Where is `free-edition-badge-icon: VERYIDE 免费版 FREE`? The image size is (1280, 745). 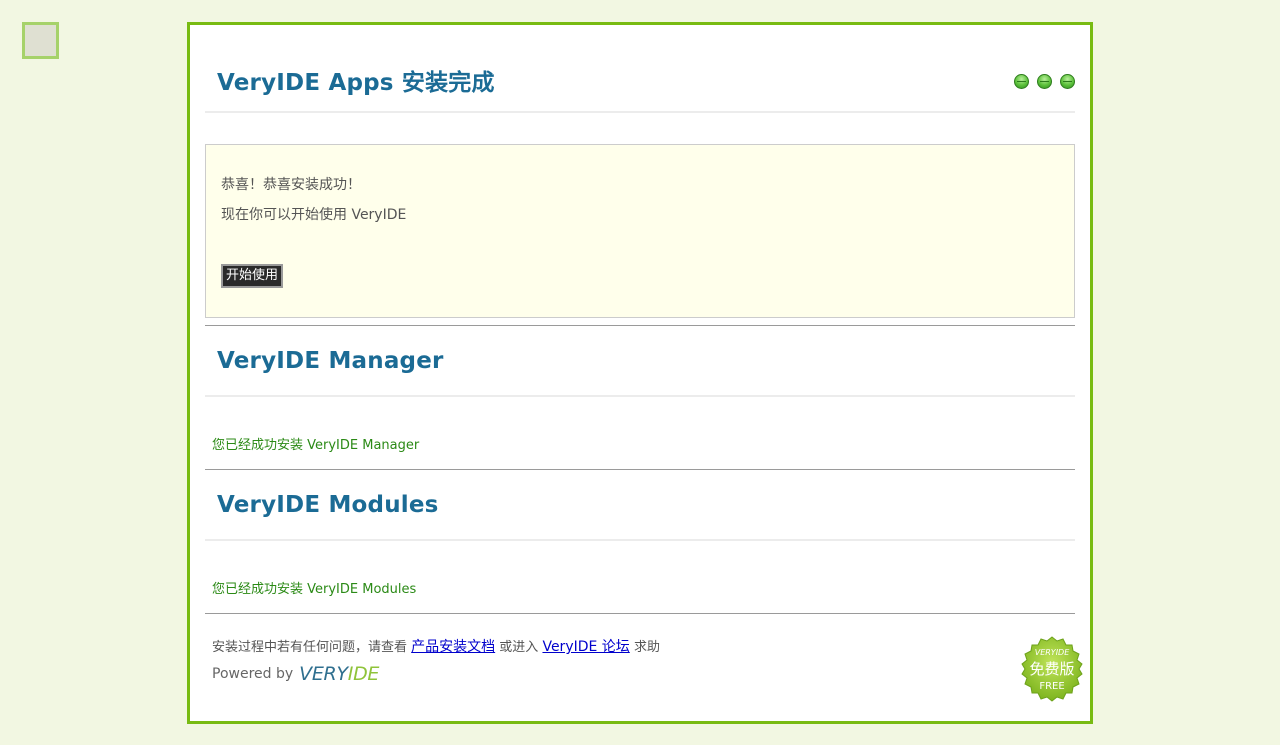 free-edition-badge-icon: VERYIDE 免费版 FREE is located at coordinates (1052, 669).